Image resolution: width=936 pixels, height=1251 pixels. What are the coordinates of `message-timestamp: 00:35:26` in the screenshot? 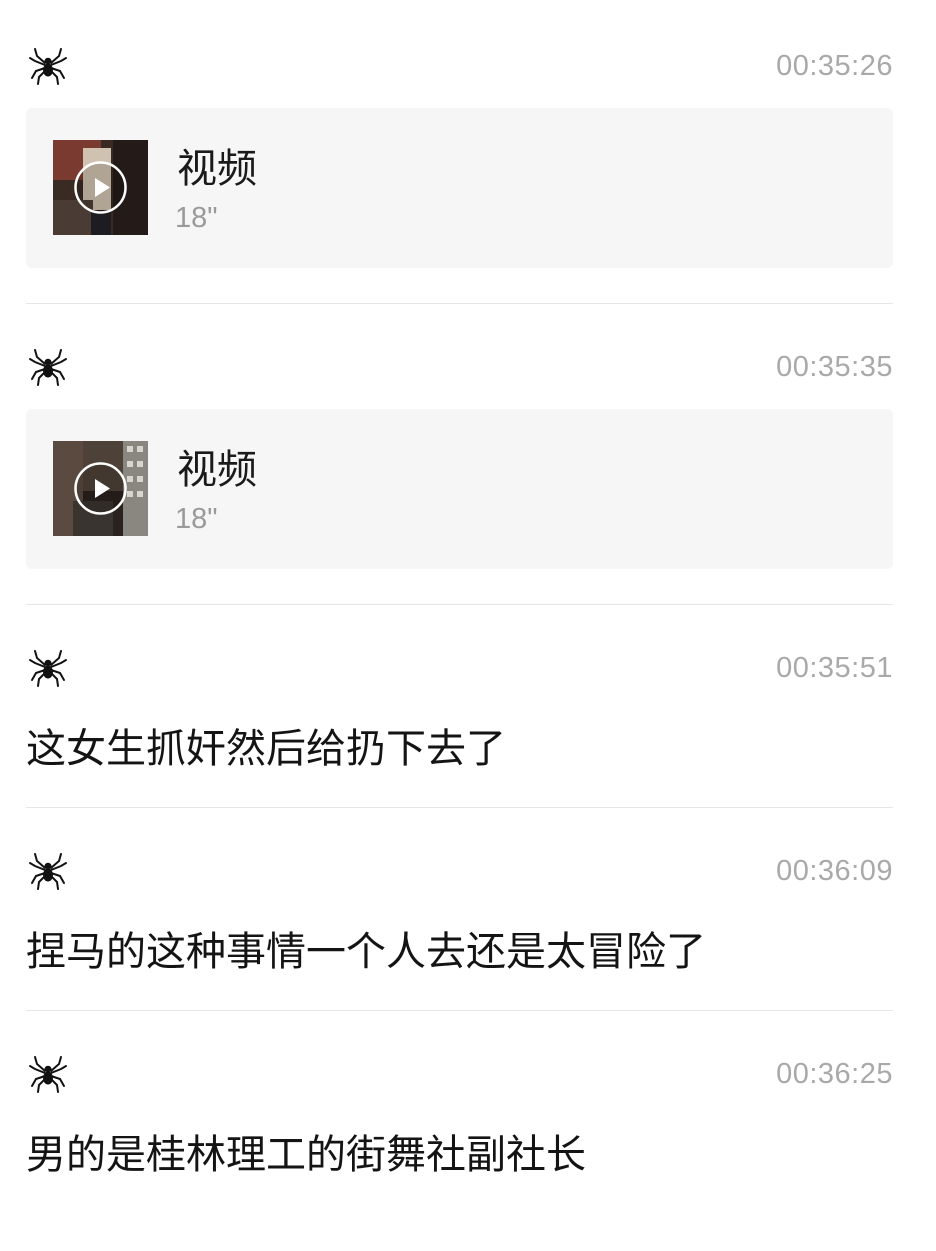 It's located at (834, 66).